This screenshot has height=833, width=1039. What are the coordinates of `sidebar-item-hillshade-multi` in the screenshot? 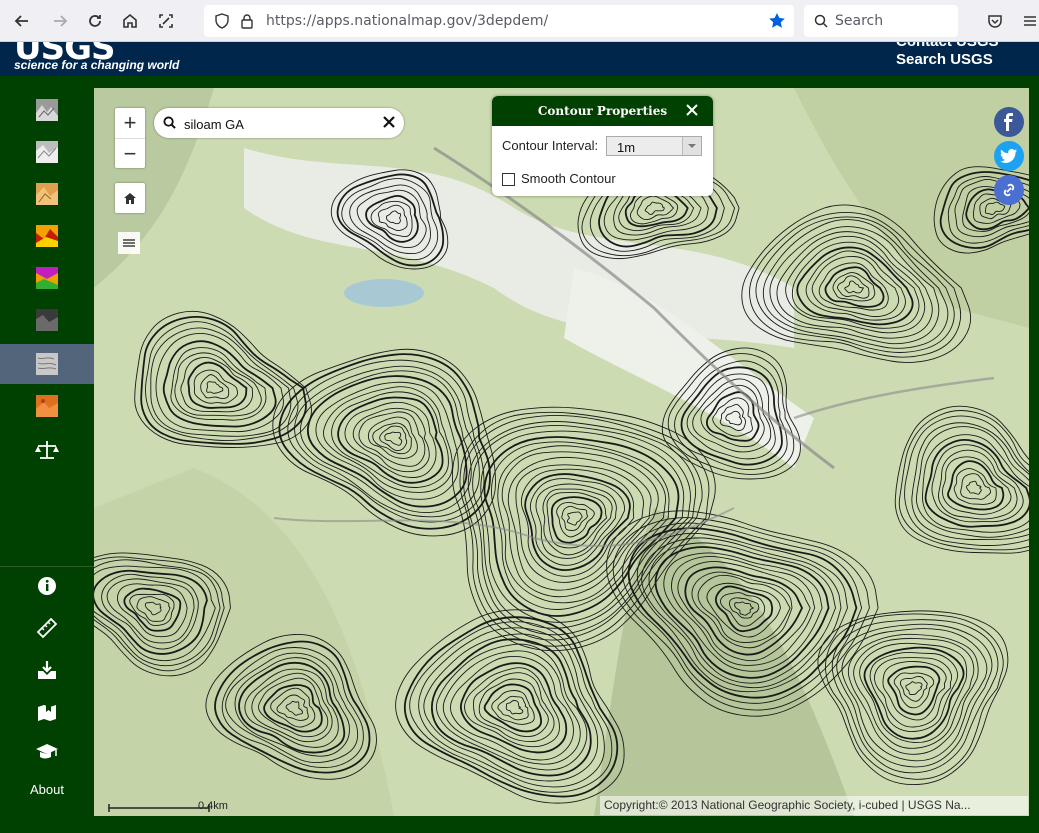 It's located at (47, 152).